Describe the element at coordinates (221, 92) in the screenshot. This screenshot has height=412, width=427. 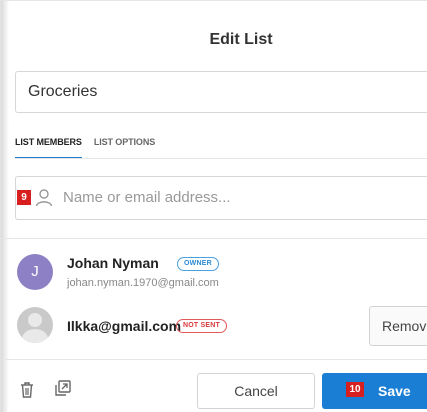
I see `list-name-input: Groceries` at that location.